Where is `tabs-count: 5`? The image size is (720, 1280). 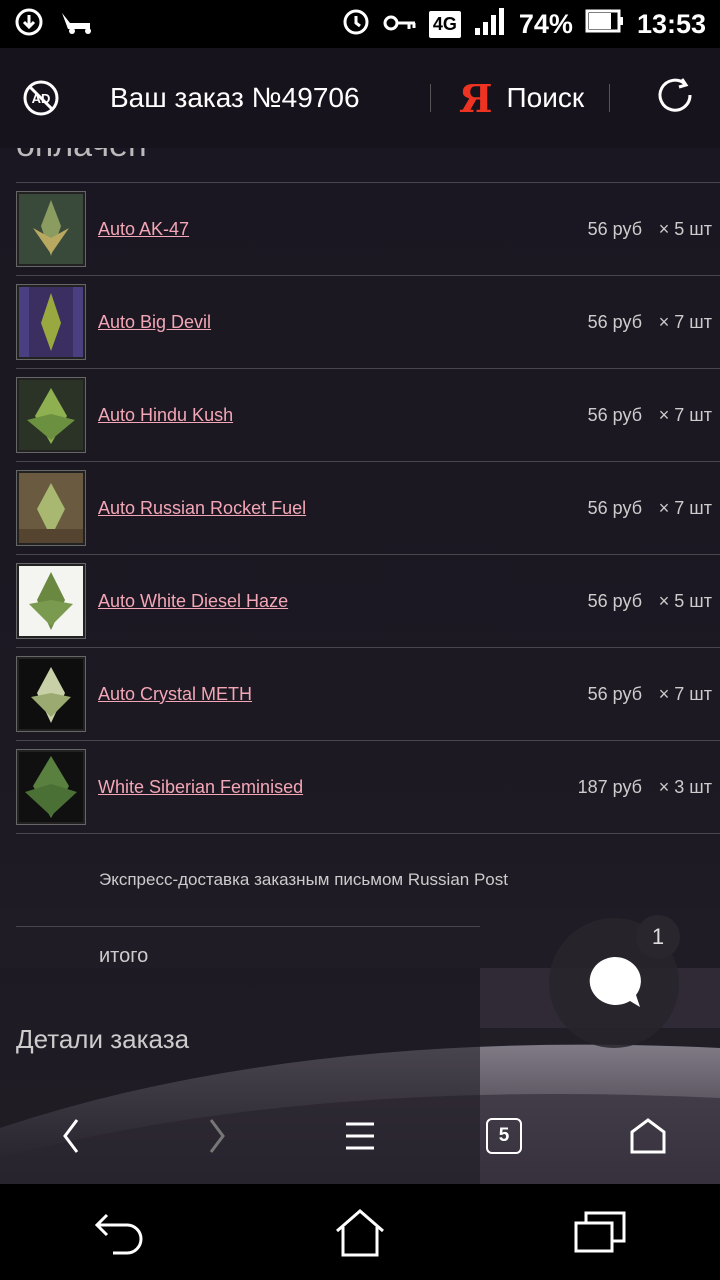 tabs-count: 5 is located at coordinates (504, 1136).